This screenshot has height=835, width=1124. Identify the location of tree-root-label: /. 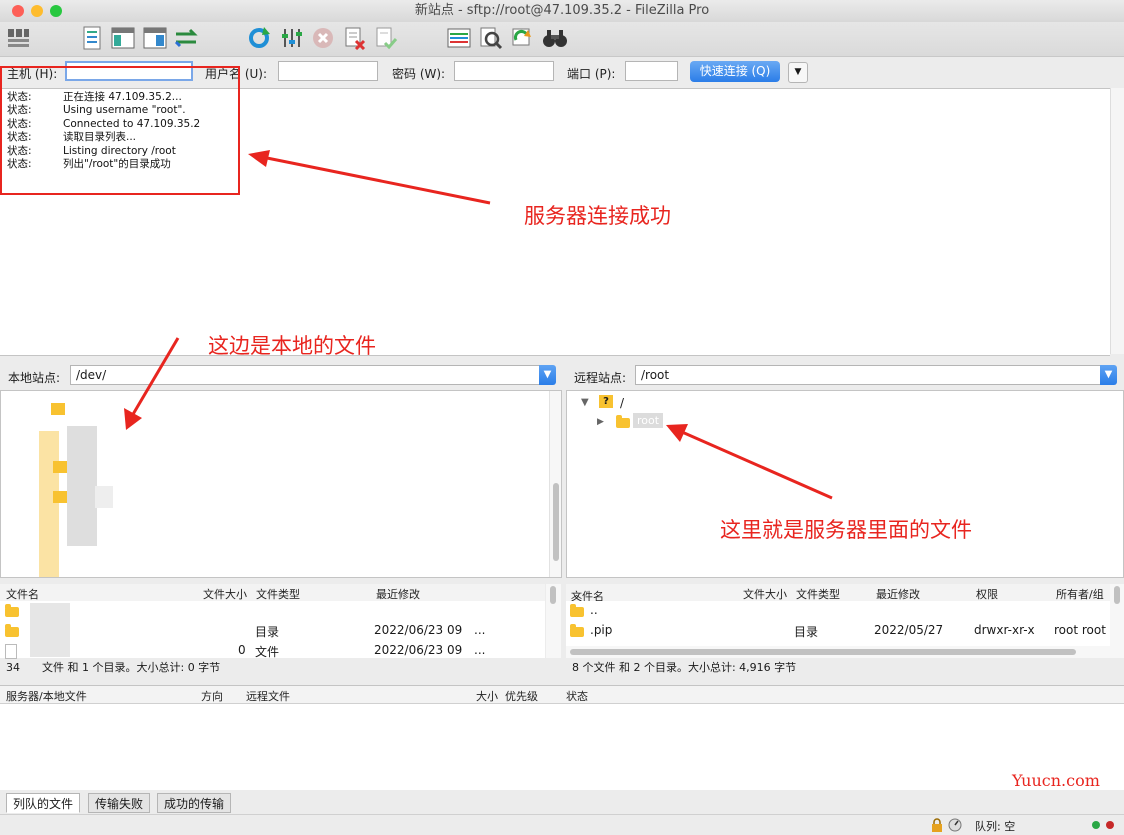
(622, 403).